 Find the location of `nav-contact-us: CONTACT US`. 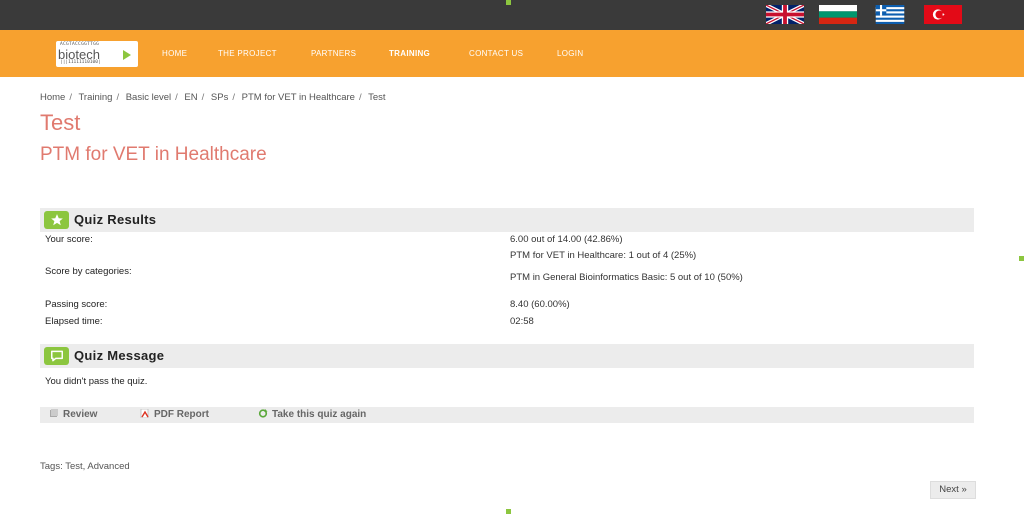

nav-contact-us: CONTACT US is located at coordinates (496, 53).